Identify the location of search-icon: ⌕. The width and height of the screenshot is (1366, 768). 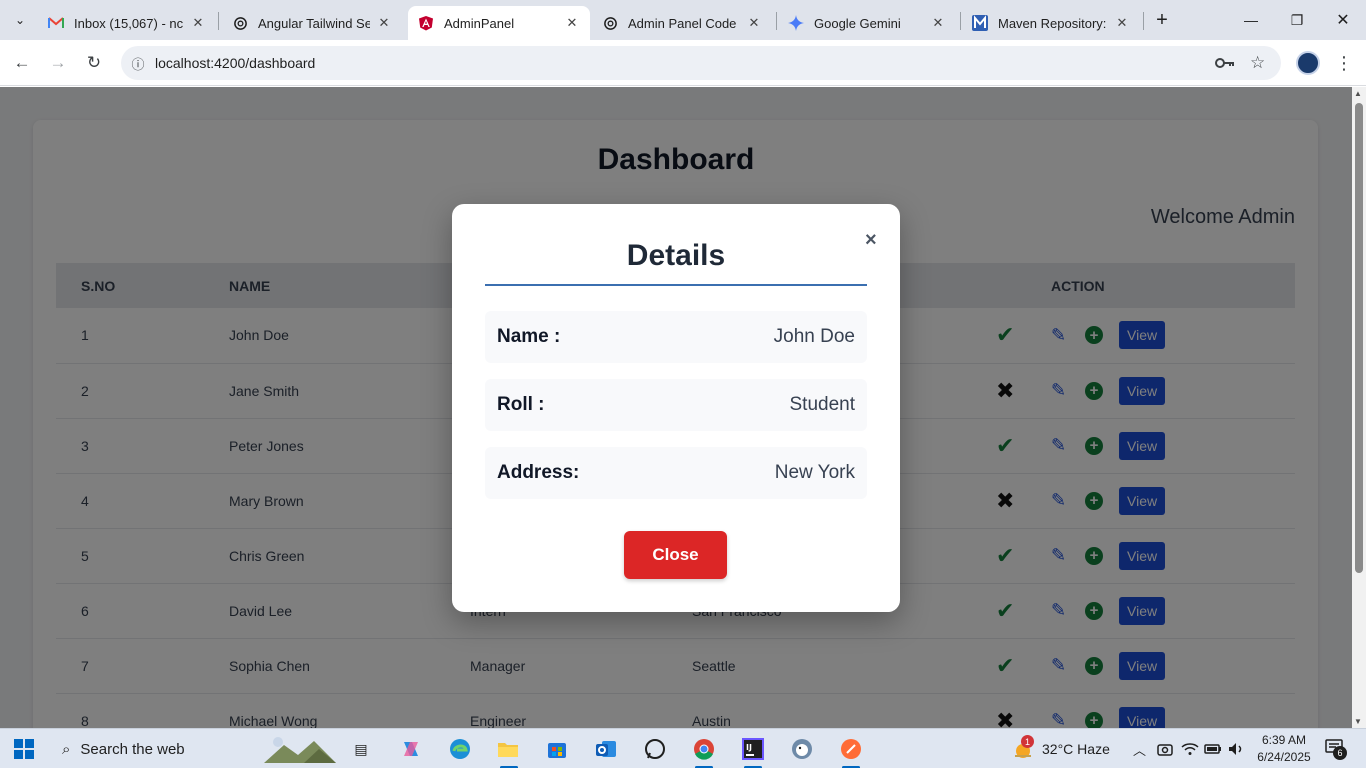
(66, 749).